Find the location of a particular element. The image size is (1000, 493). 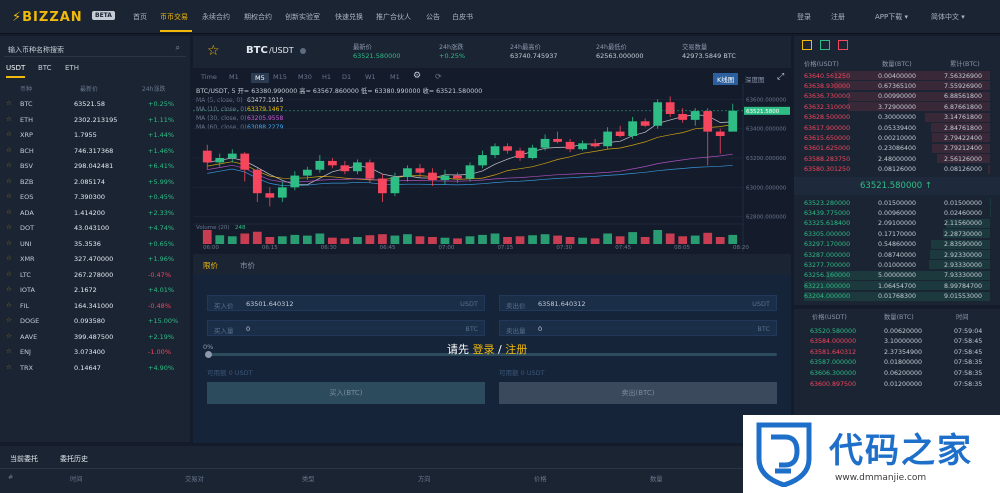

login-link: 登录 is located at coordinates (804, 17).